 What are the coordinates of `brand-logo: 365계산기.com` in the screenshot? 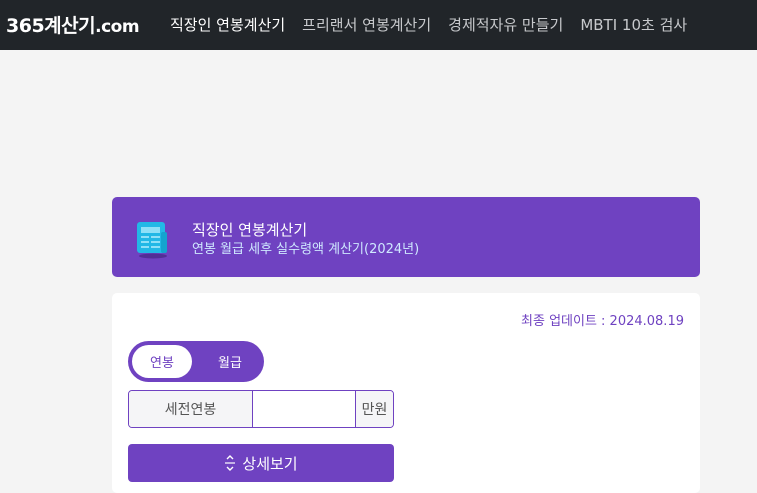 It's located at (73, 24).